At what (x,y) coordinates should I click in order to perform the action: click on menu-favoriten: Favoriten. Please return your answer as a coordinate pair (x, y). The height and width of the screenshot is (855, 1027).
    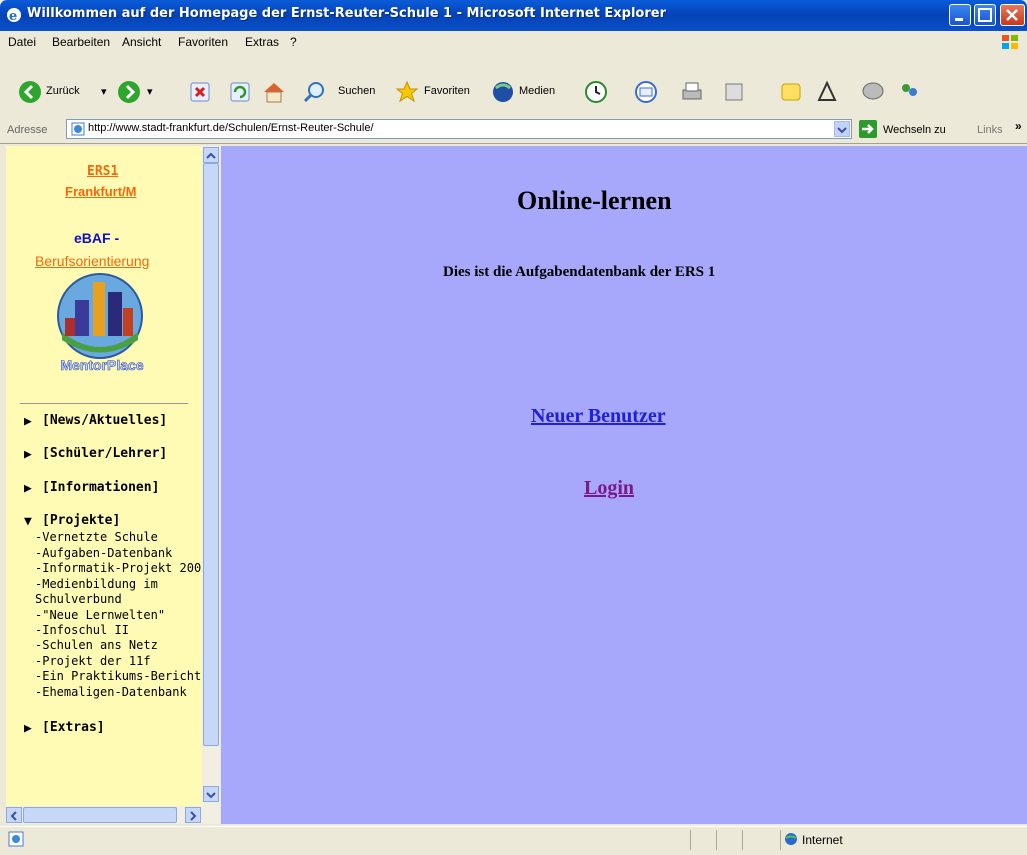
    Looking at the image, I should click on (203, 42).